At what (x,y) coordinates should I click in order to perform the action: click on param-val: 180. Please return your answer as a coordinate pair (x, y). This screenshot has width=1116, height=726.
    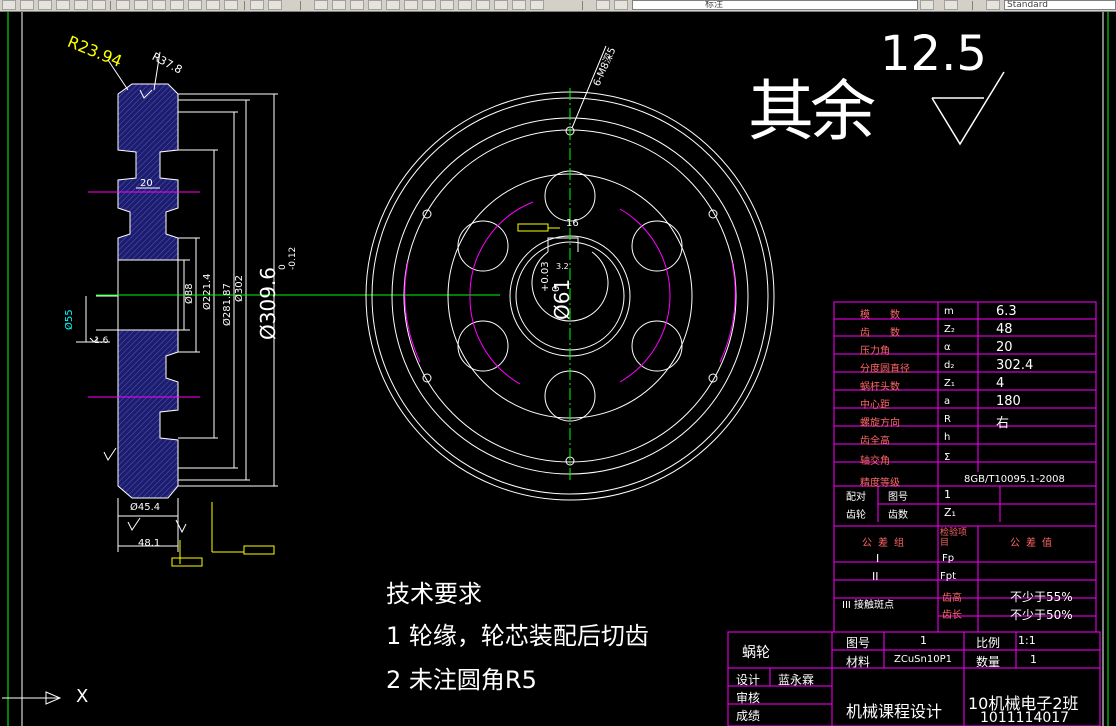
    Looking at the image, I should click on (1008, 401).